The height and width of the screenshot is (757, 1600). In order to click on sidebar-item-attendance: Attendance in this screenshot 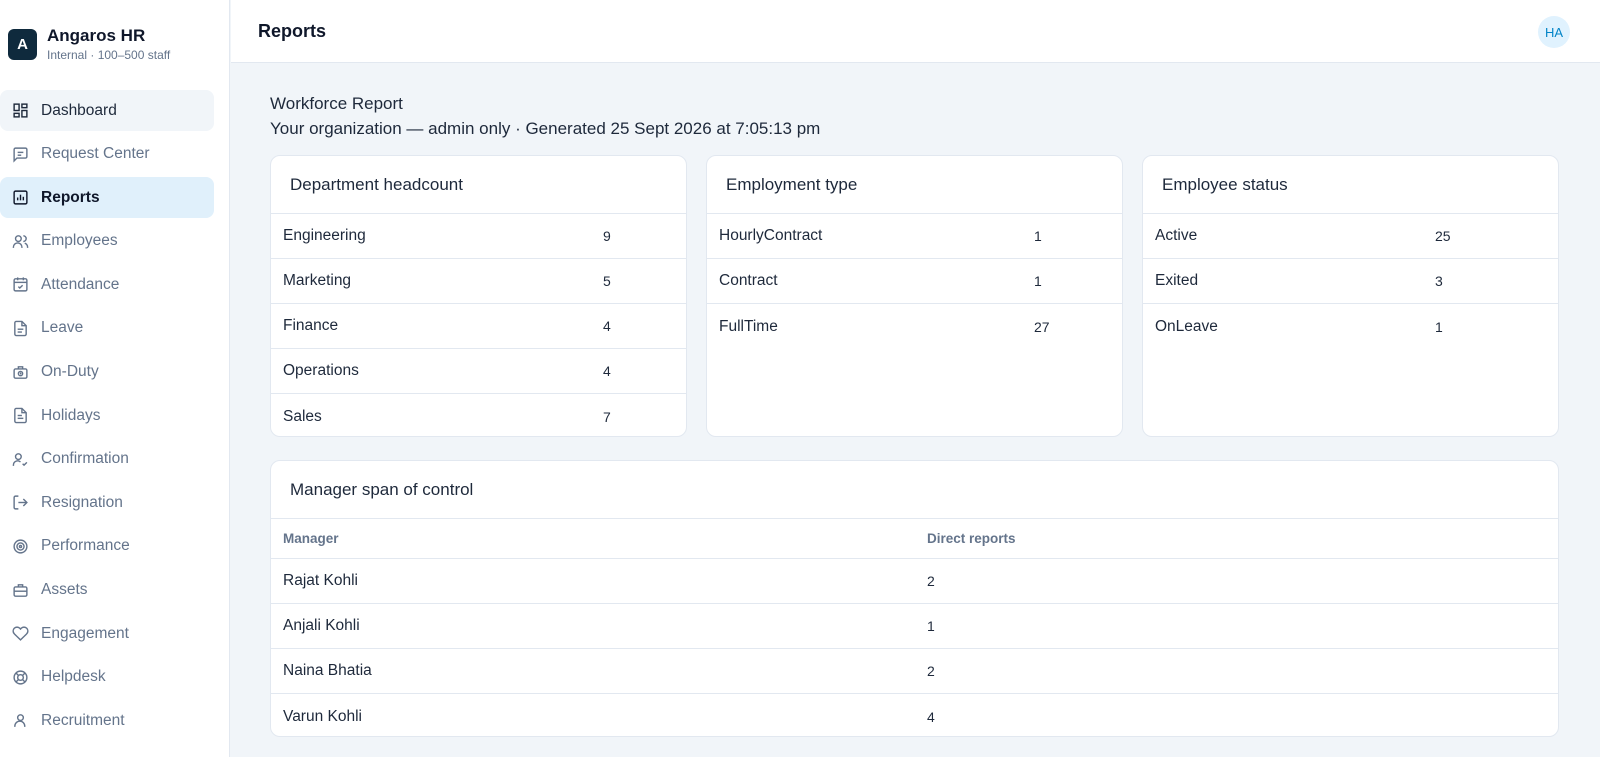, I will do `click(107, 284)`.